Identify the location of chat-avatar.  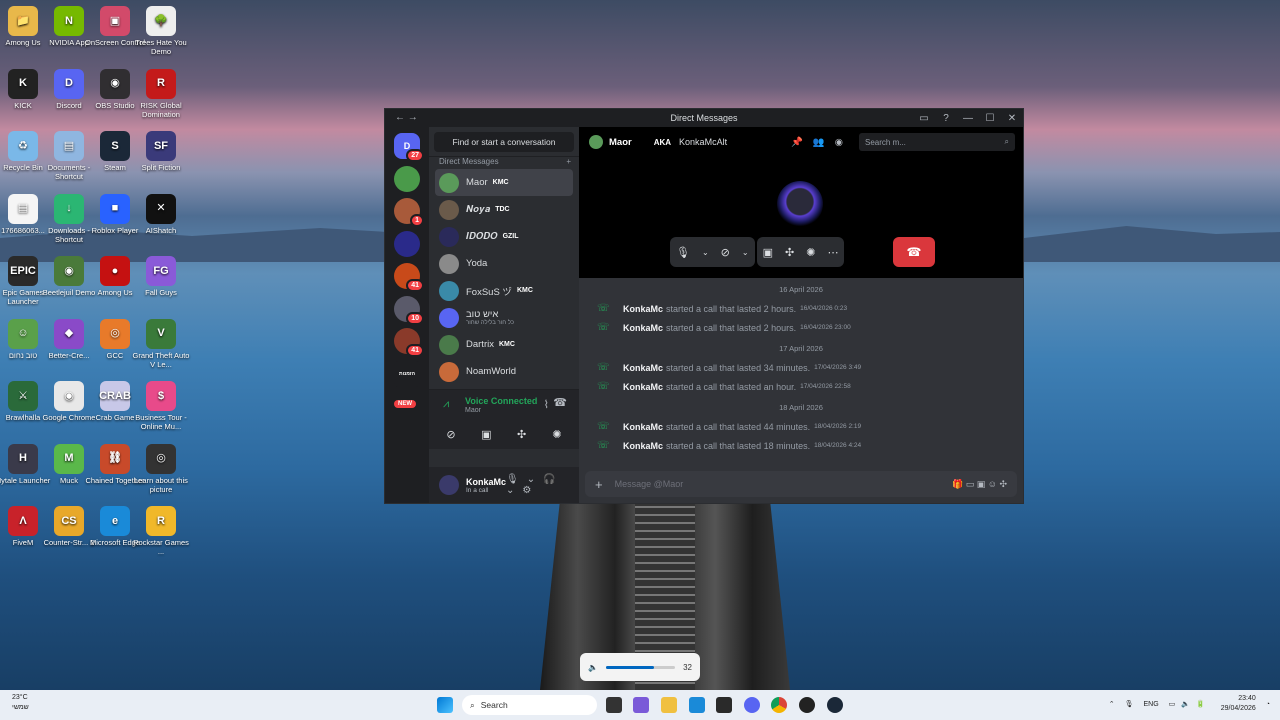
(596, 142).